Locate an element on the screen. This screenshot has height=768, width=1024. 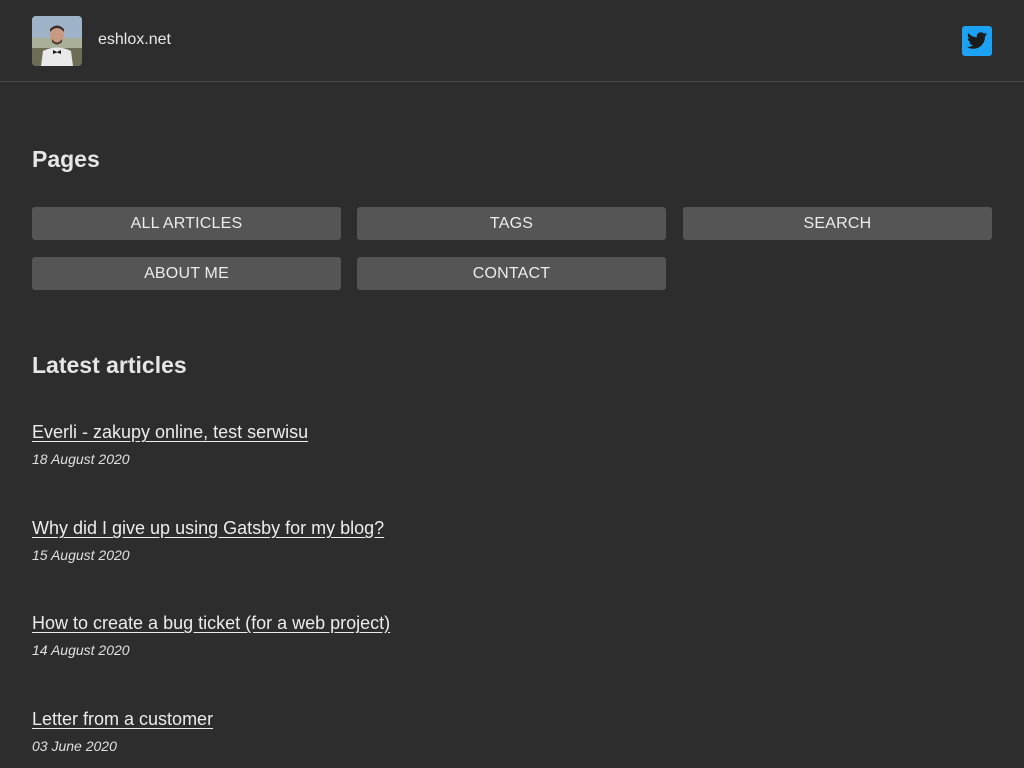
latest-articles-heading: Latest articles is located at coordinates (109, 365).